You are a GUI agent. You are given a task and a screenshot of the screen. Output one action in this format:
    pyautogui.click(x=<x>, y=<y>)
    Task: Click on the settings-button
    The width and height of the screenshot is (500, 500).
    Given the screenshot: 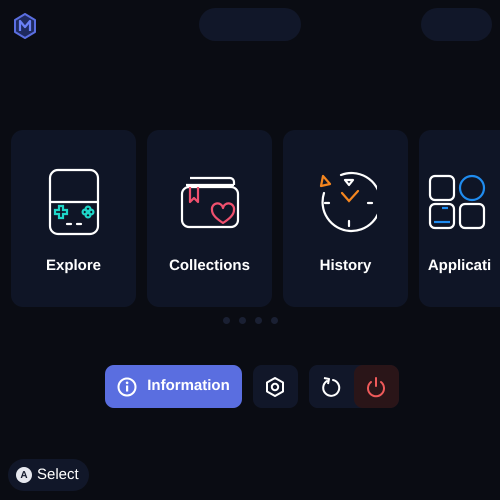 What is the action you would take?
    pyautogui.click(x=275, y=386)
    